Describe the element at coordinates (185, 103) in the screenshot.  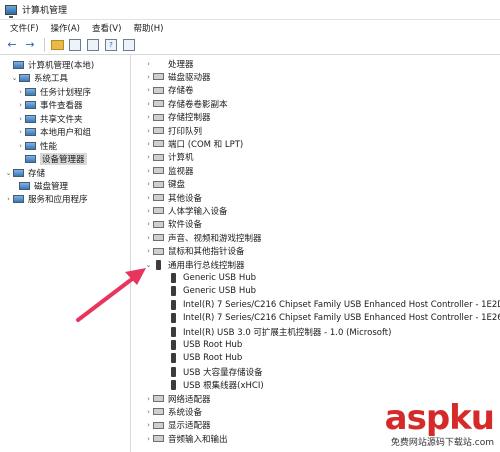
I see `device-category-item: › 存储卷卷影副本` at that location.